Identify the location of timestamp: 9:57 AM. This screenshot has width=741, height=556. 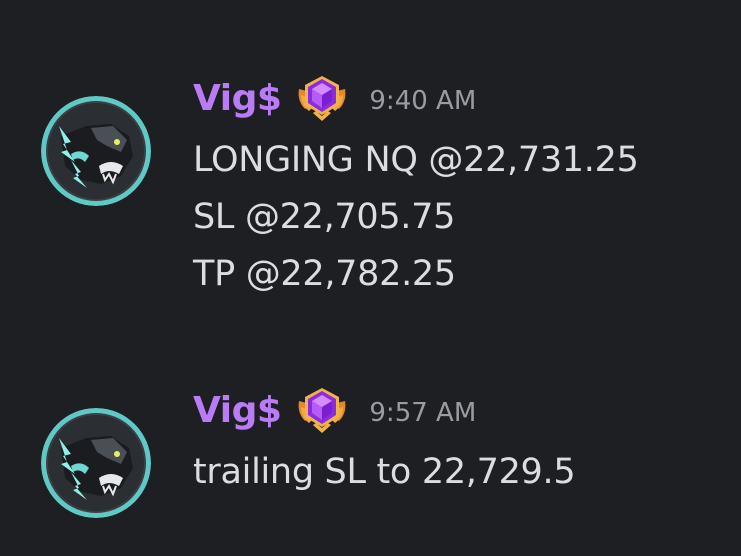
(423, 413).